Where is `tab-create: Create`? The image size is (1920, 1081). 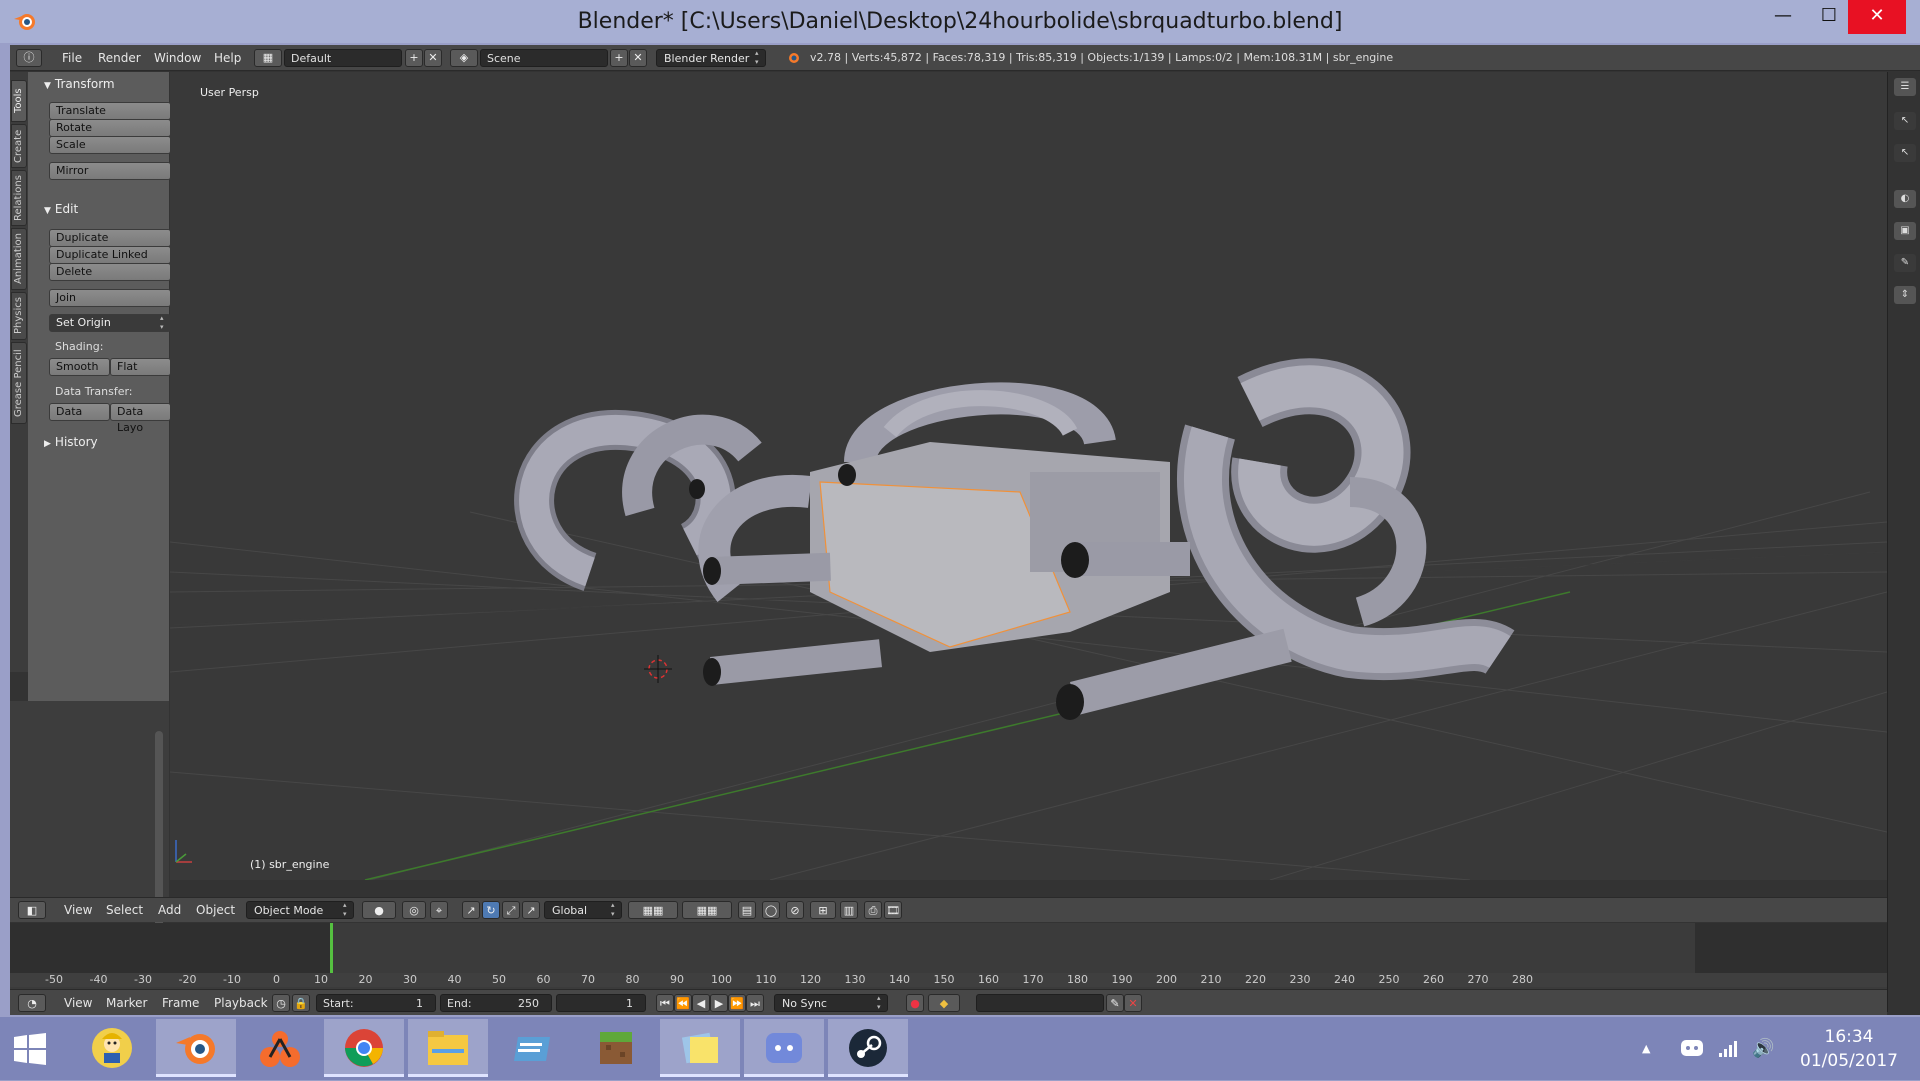
tab-create: Create is located at coordinates (19, 146).